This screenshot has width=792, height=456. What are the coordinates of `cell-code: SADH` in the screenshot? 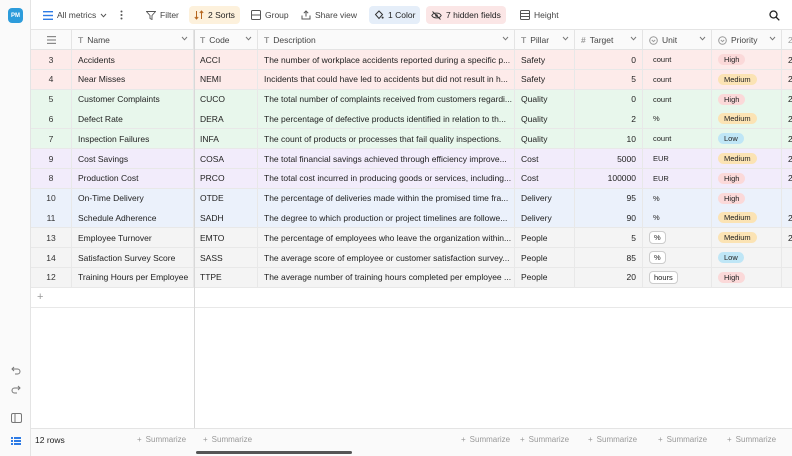 It's located at (226, 218).